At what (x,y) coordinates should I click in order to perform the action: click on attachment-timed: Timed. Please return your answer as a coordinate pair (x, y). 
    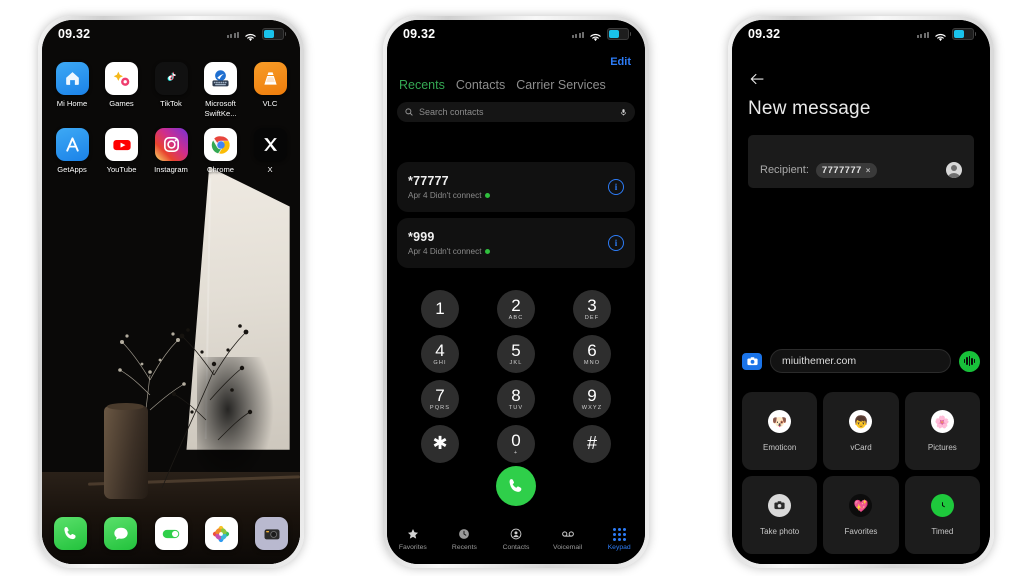
    Looking at the image, I should click on (942, 515).